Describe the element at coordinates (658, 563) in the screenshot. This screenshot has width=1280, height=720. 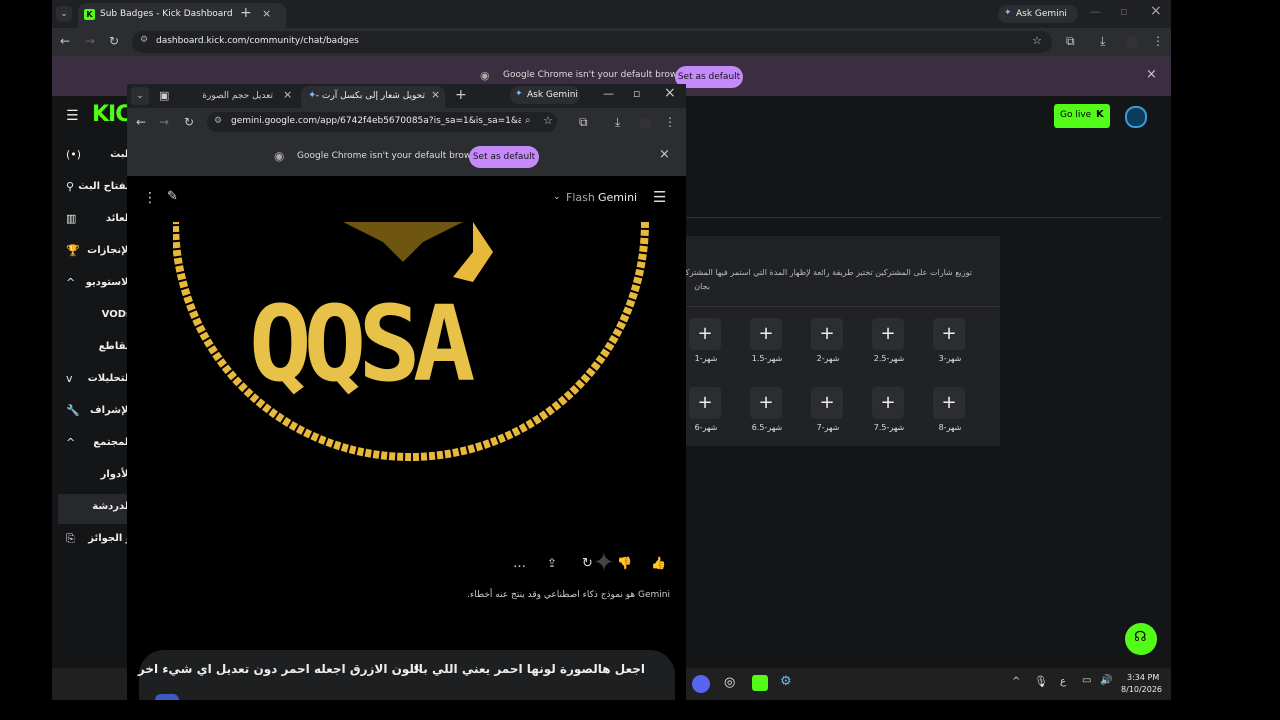
I see `thumbs-up-icon: 👍` at that location.